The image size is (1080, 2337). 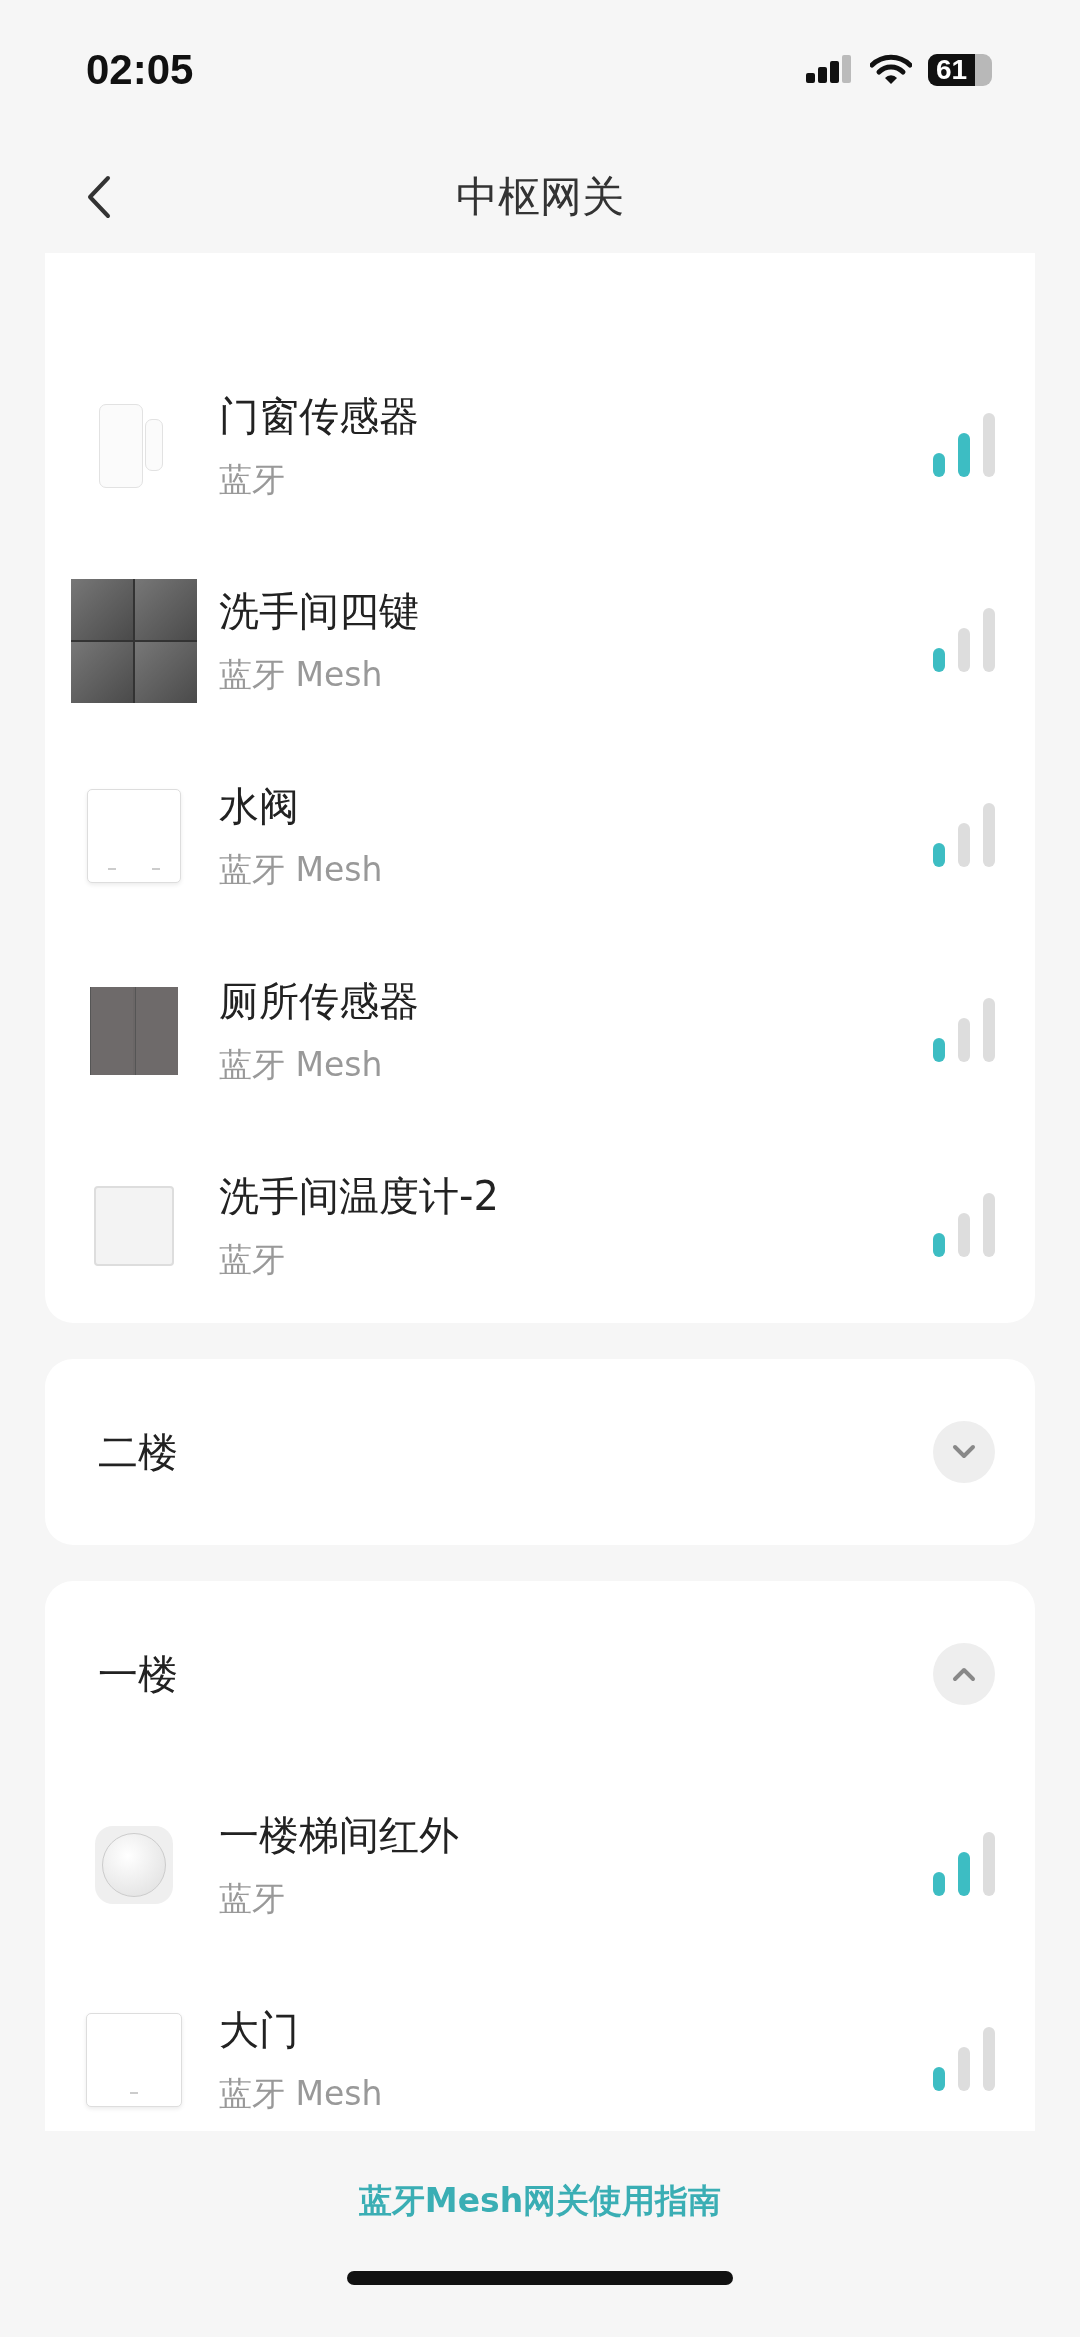 I want to click on device-name: 洗手间温度计-2, so click(x=359, y=1196).